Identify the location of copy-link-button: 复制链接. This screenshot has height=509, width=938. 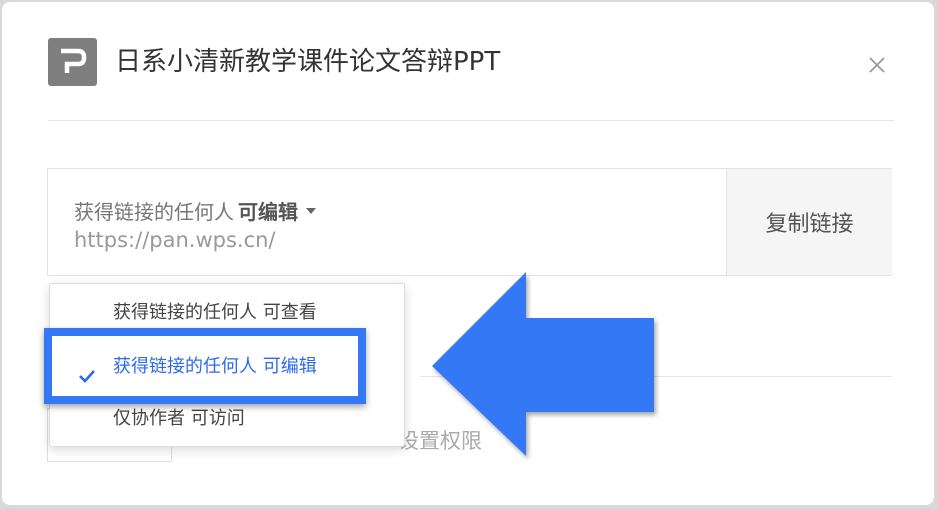
(809, 222).